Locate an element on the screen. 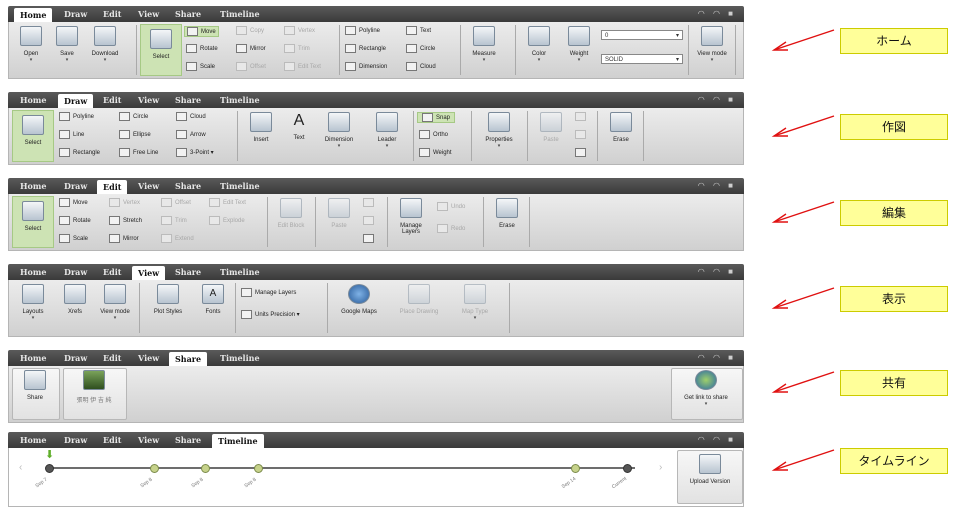  edit-block-button: Edit Block is located at coordinates (291, 213).